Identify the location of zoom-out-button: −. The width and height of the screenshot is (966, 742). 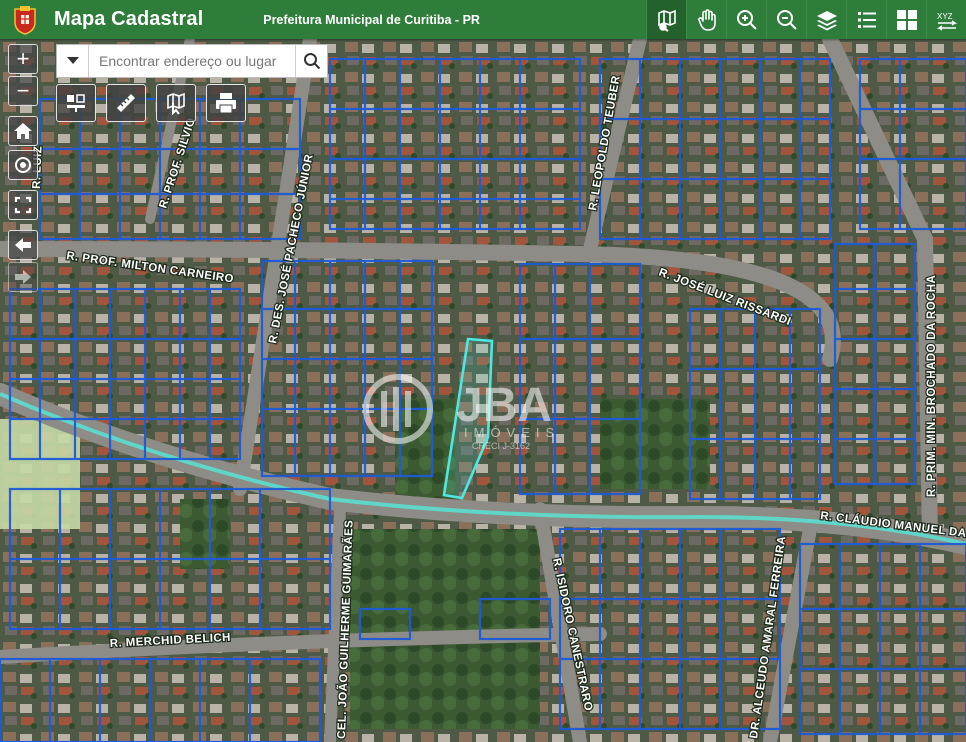
(23, 91).